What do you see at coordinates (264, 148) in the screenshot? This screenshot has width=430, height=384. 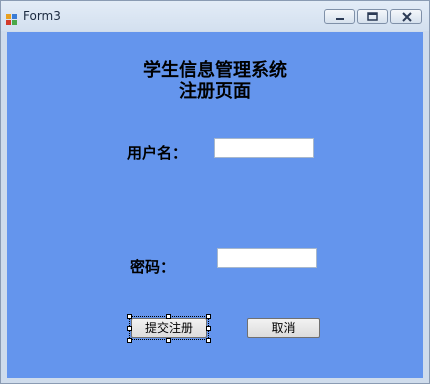 I see `username-input` at bounding box center [264, 148].